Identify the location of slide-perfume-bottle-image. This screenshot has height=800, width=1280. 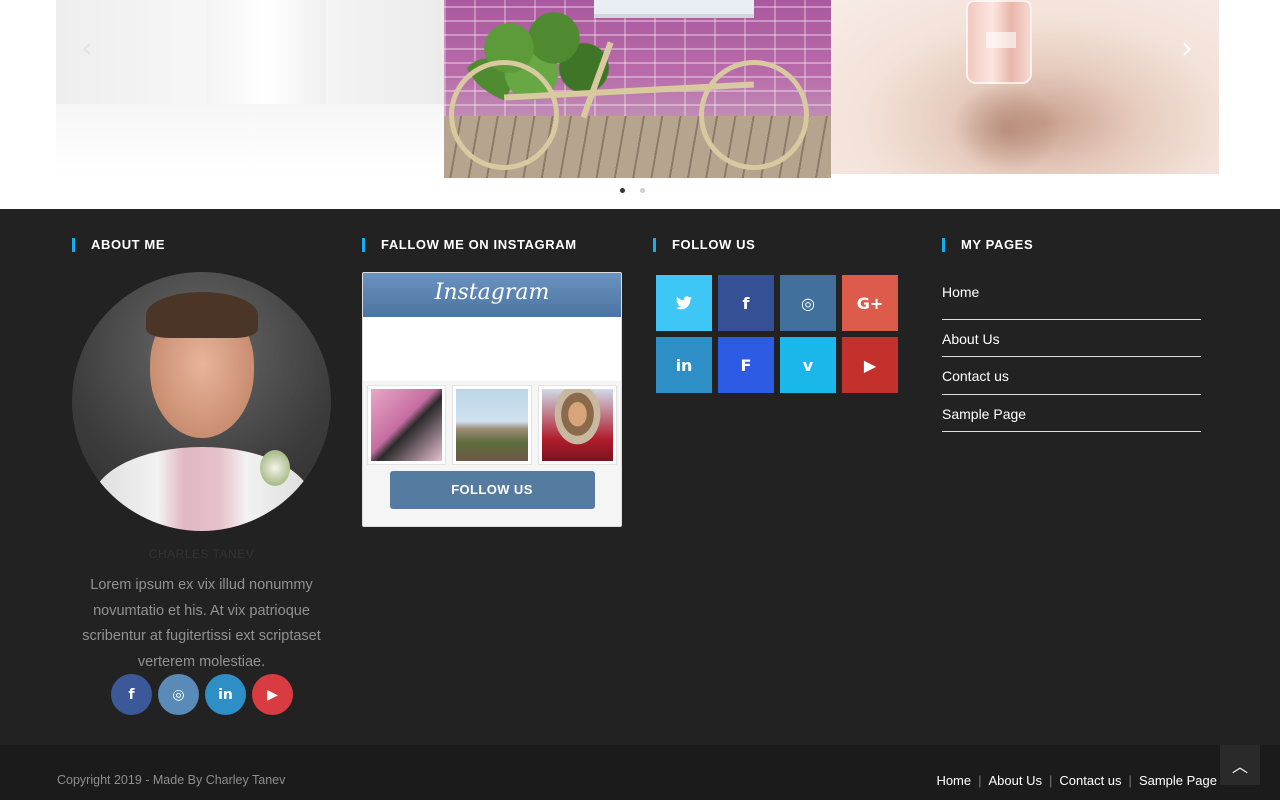
(1025, 87).